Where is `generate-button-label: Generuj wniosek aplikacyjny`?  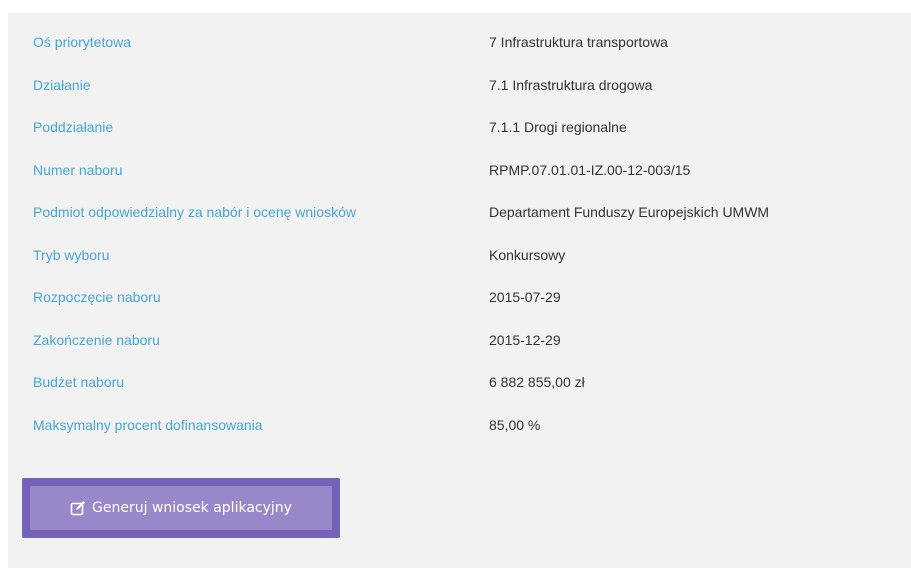
generate-button-label: Generuj wniosek aplikacyjny is located at coordinates (192, 508).